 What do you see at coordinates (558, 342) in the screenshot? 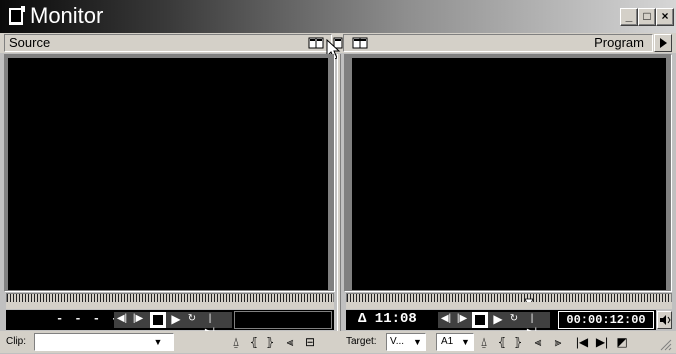
I see `extract-icon: ⫸` at bounding box center [558, 342].